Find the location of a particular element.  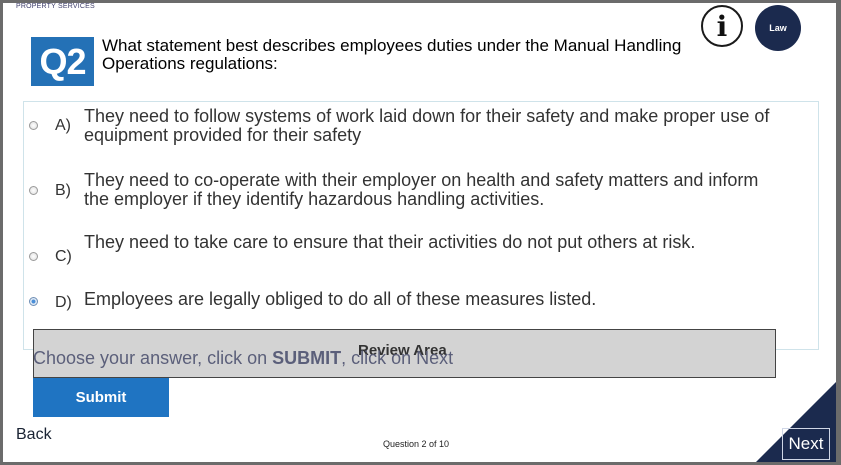

radio-button-d is located at coordinates (33, 301).